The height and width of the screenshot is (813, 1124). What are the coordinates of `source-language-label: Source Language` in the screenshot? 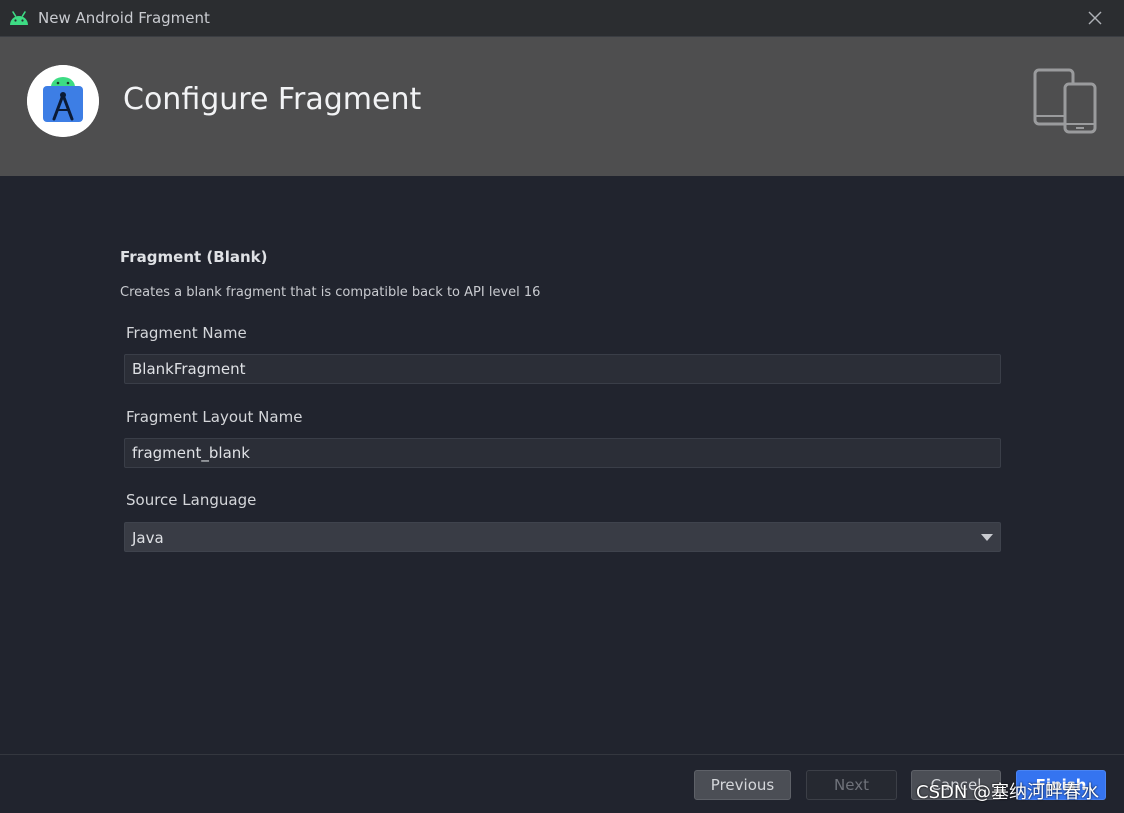 It's located at (191, 500).